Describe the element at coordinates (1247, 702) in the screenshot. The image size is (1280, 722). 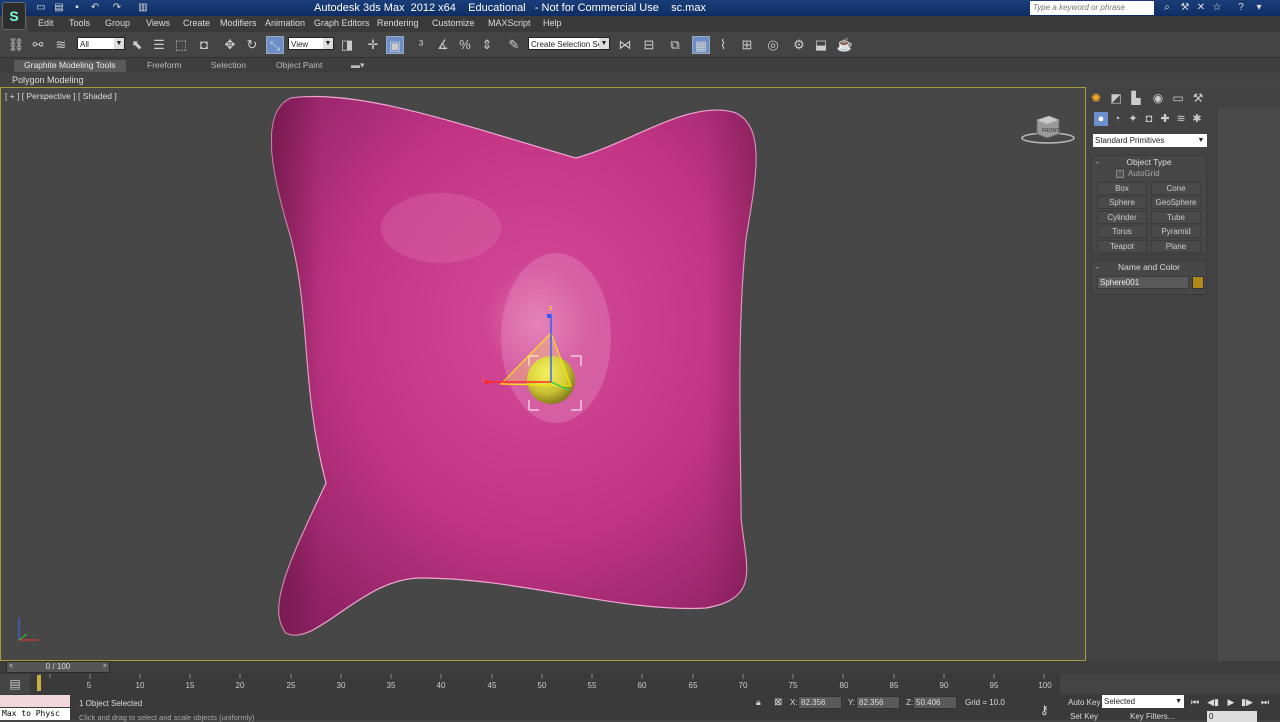
I see `next-frame-icon: ▮▶` at that location.